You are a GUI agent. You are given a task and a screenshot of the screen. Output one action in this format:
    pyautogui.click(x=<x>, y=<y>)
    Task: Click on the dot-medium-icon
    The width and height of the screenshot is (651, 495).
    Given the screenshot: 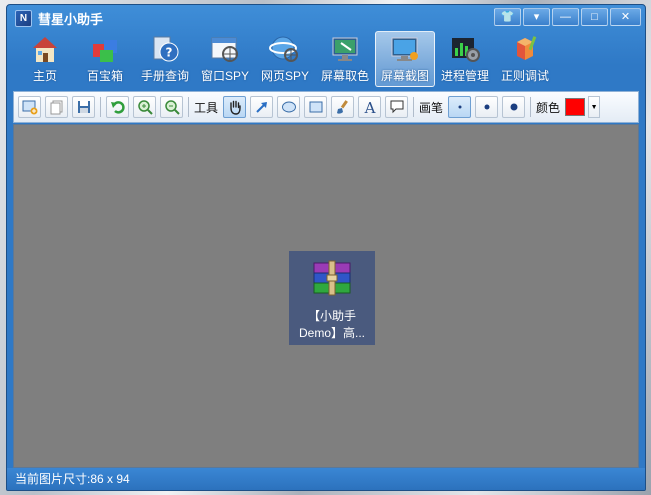 What is the action you would take?
    pyautogui.click(x=487, y=107)
    